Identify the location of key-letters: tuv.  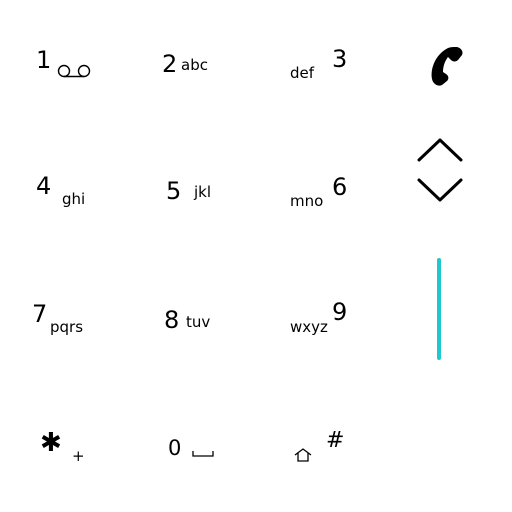
(198, 322).